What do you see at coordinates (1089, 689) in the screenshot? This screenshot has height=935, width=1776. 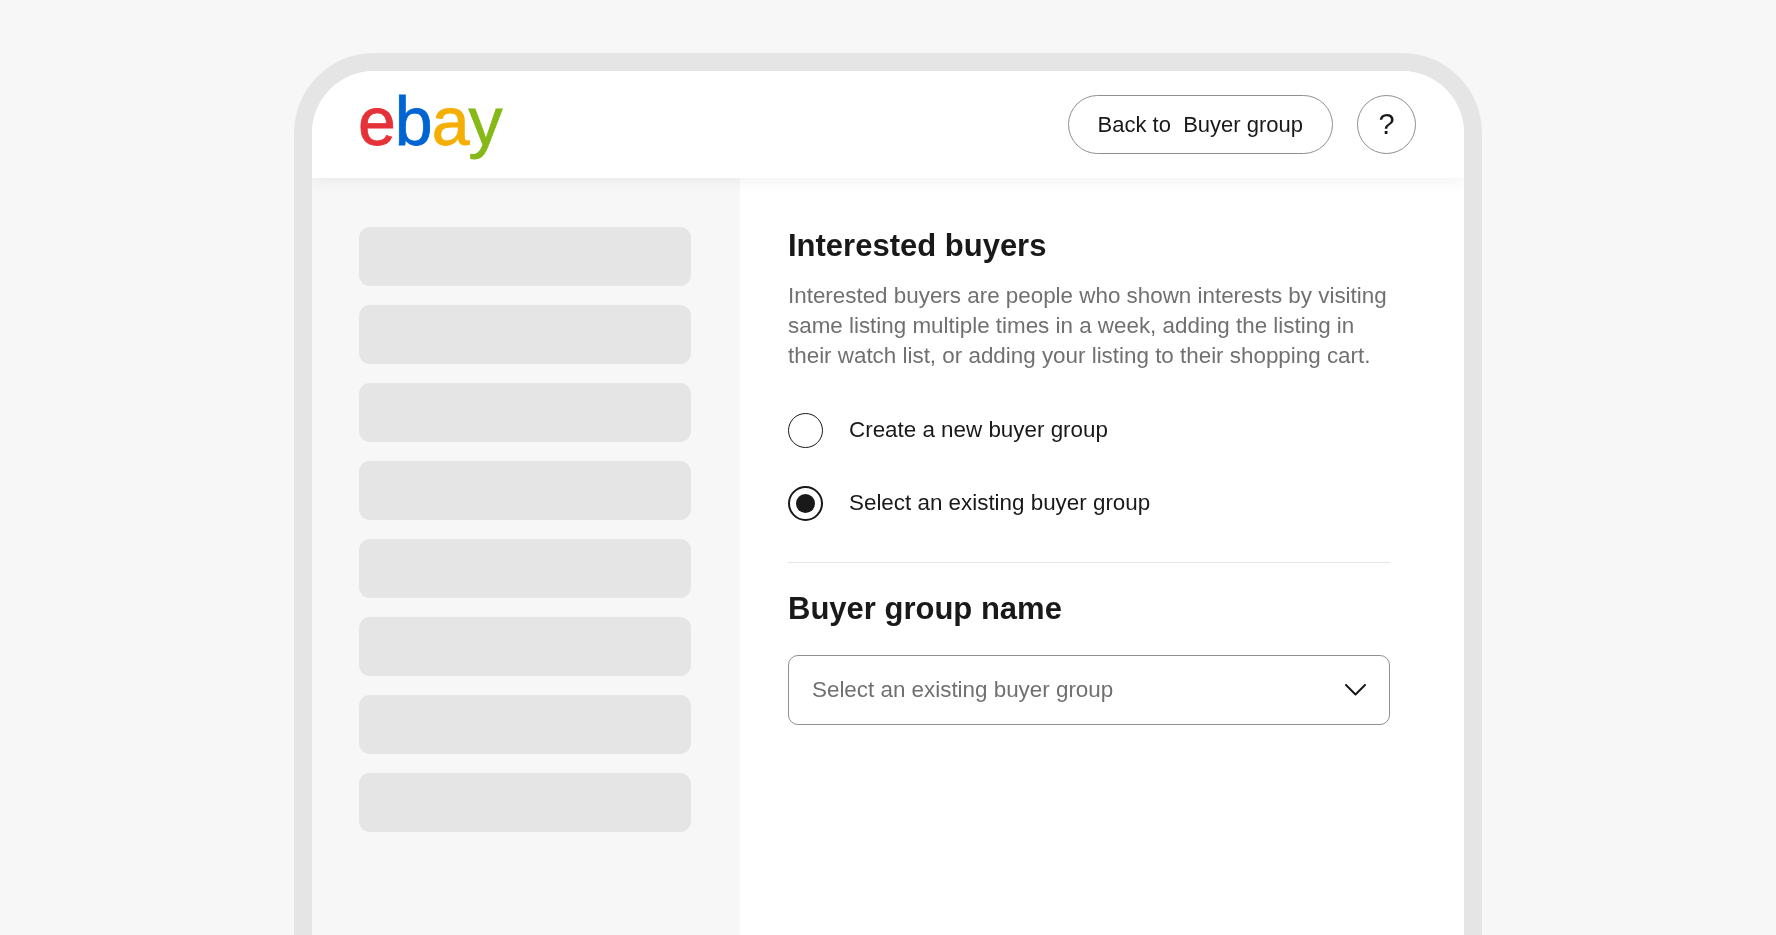 I see `dropdown-field: Select an existing buyer group` at bounding box center [1089, 689].